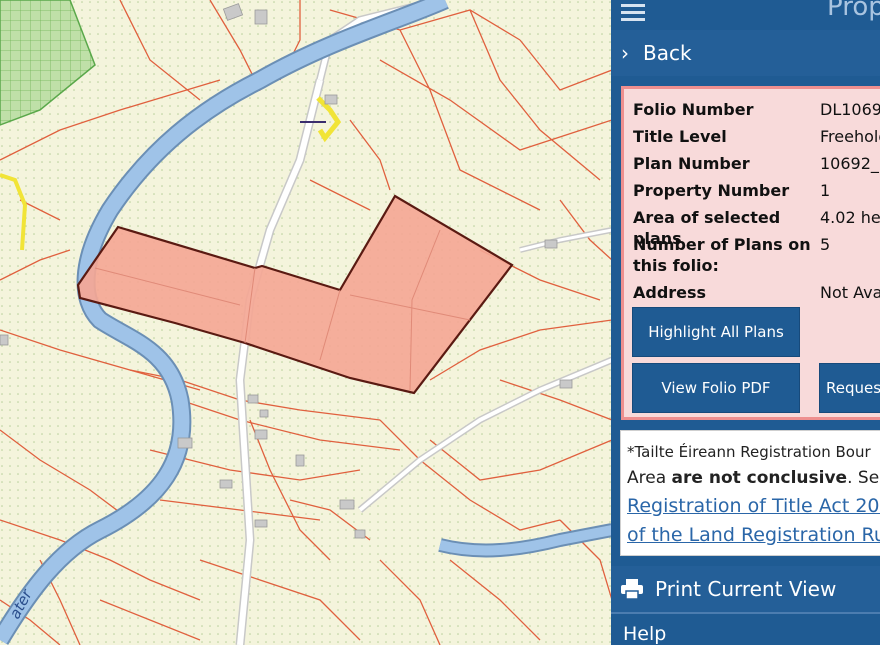 Image resolution: width=880 pixels, height=645 pixels. Describe the element at coordinates (850, 136) in the screenshot. I see `detail-value: Freehold` at that location.